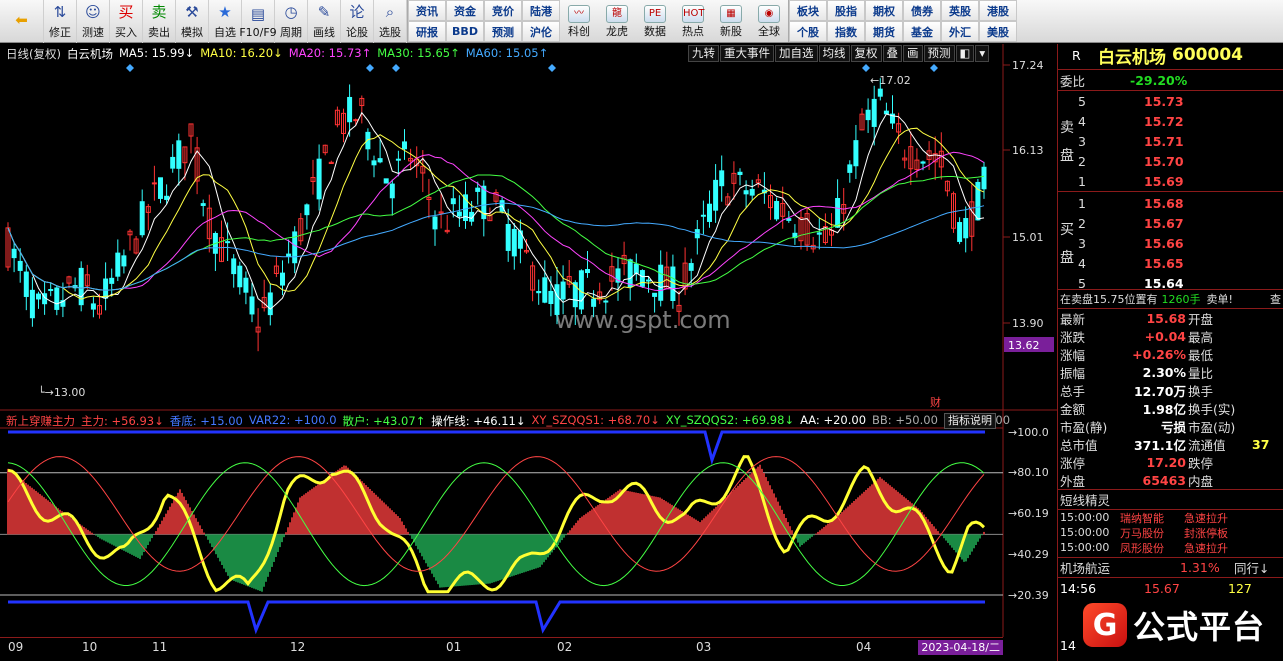 This screenshot has height=661, width=1283. I want to click on feature-button: ◉ 全球, so click(769, 21).